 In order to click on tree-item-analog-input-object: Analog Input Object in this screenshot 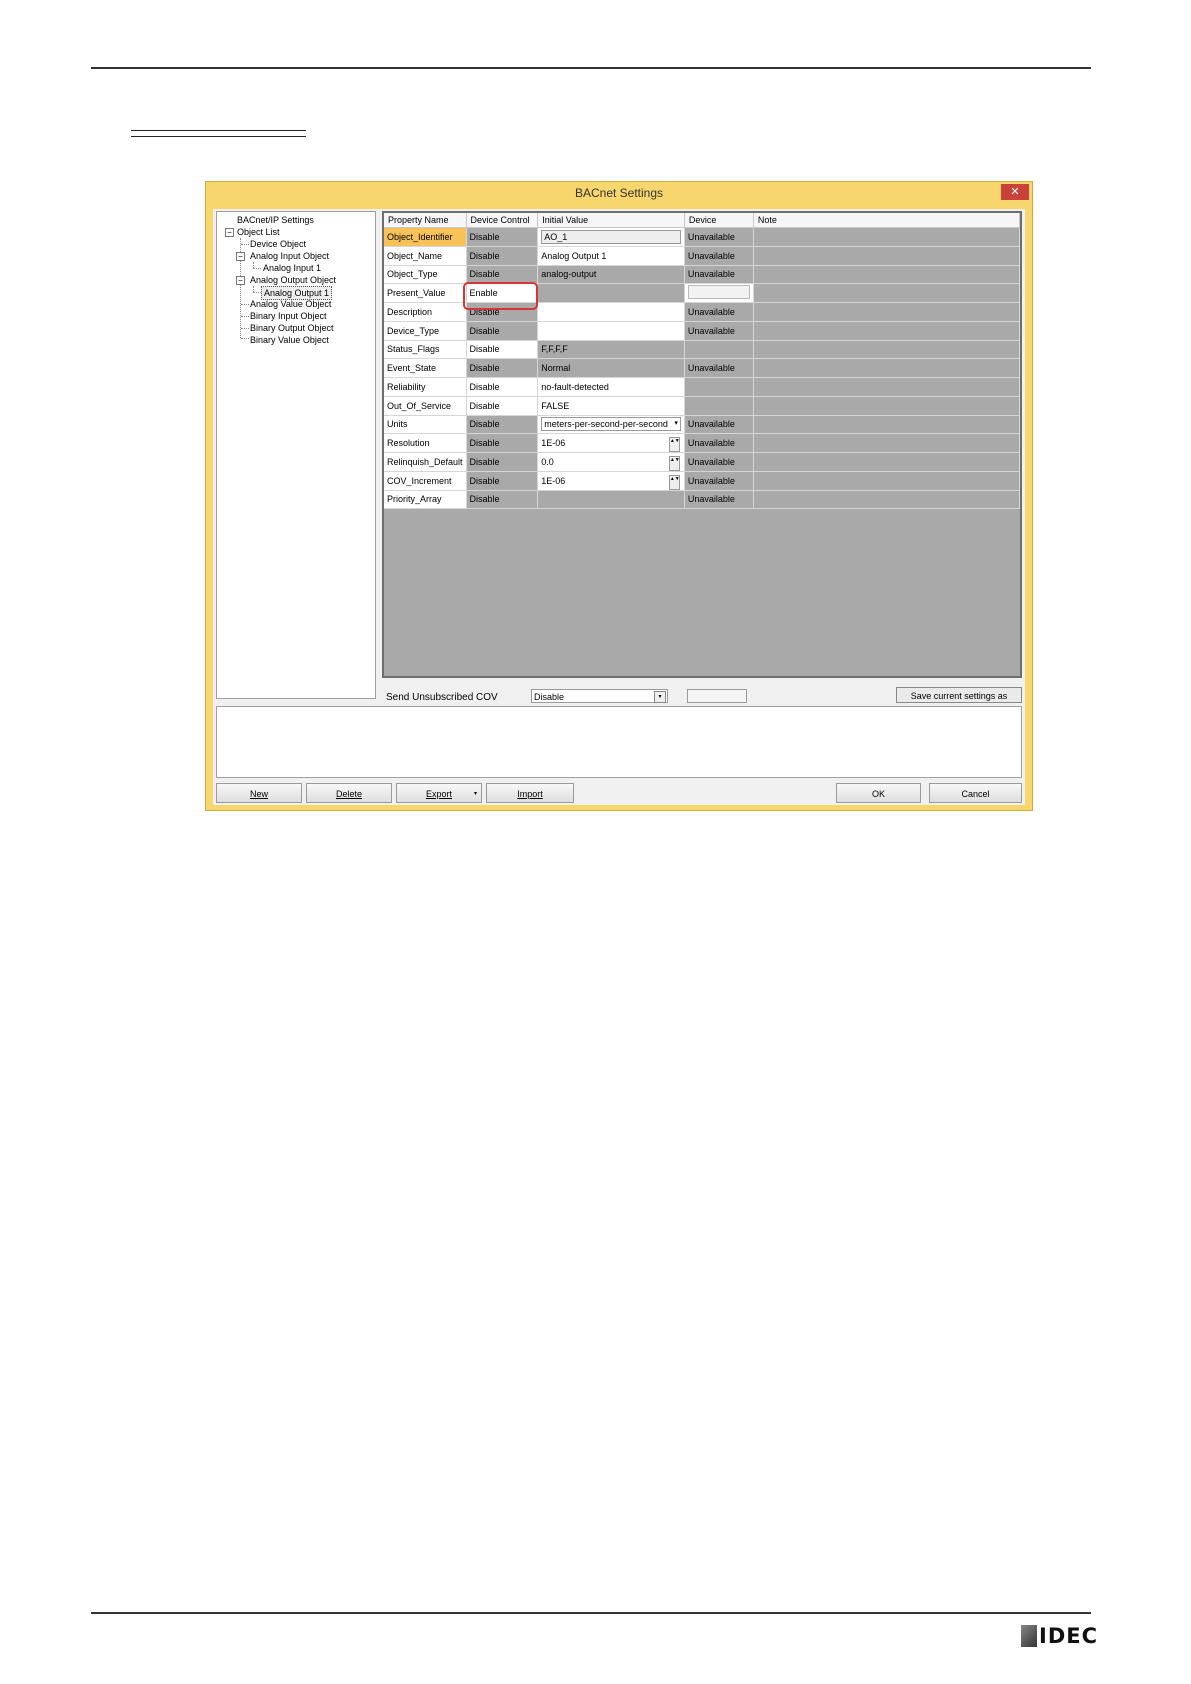, I will do `click(289, 256)`.